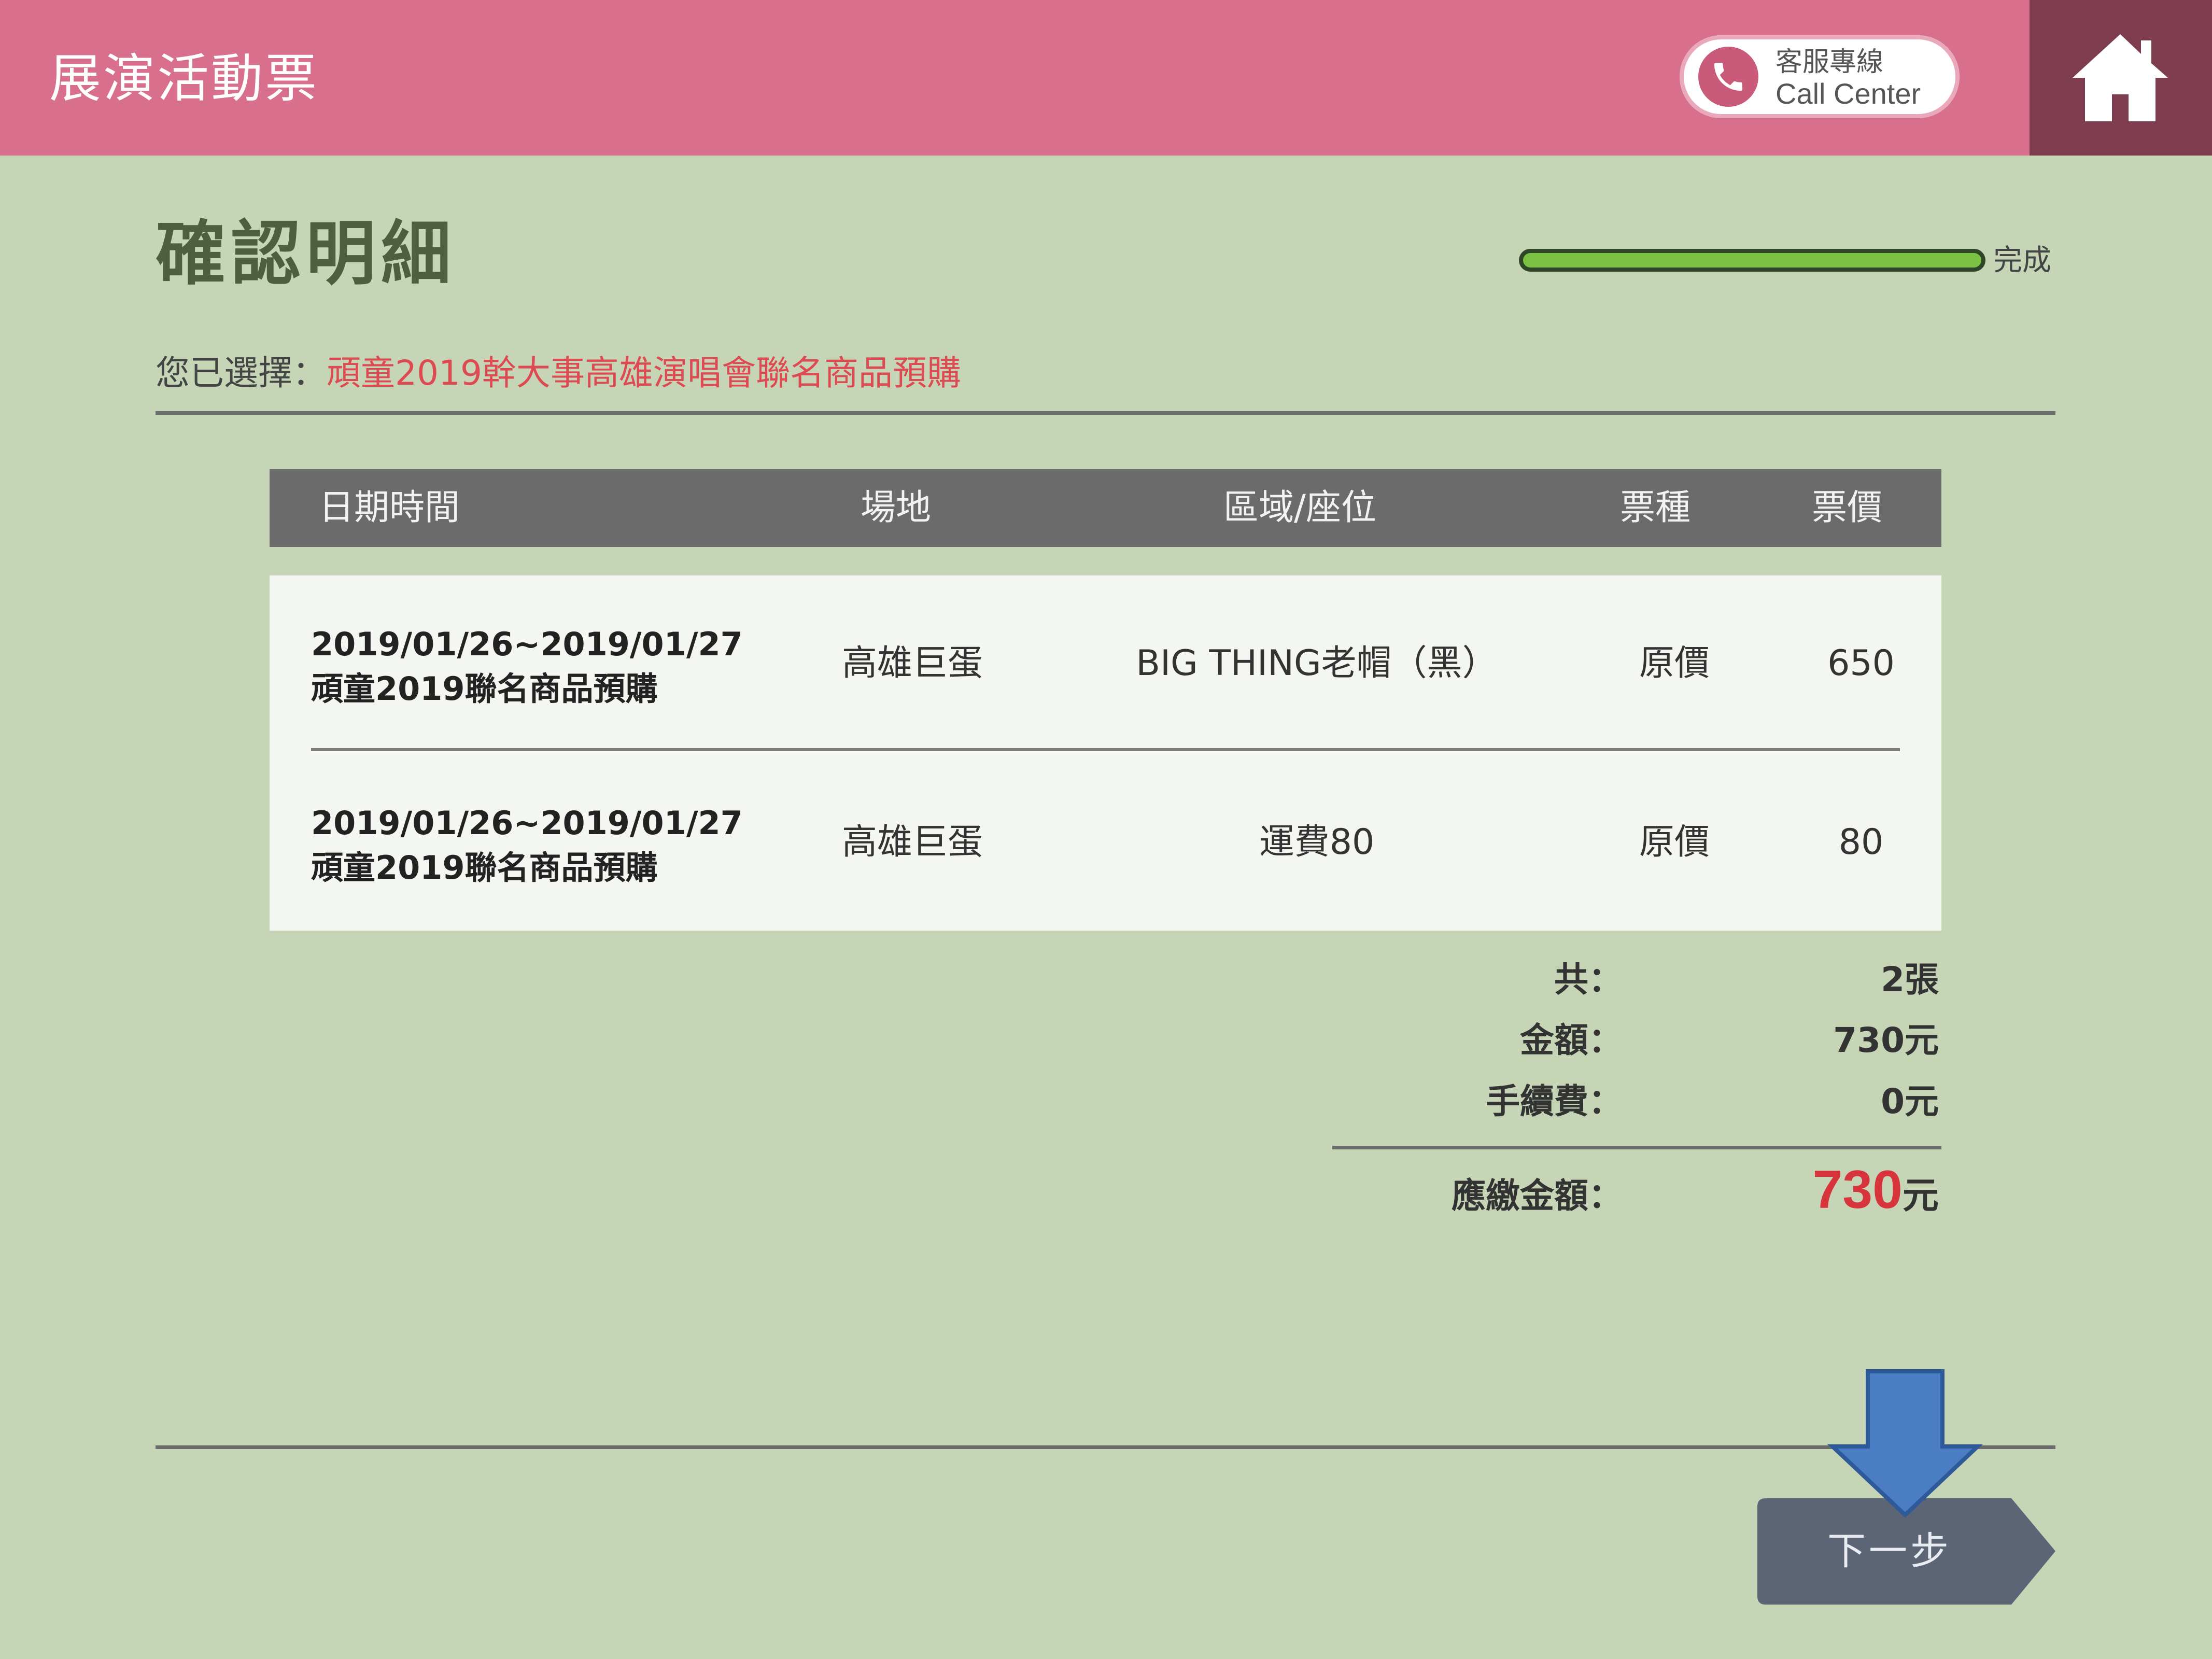 Image resolution: width=2212 pixels, height=1659 pixels. Describe the element at coordinates (1848, 93) in the screenshot. I see `call-center-label-en: Call Center` at that location.